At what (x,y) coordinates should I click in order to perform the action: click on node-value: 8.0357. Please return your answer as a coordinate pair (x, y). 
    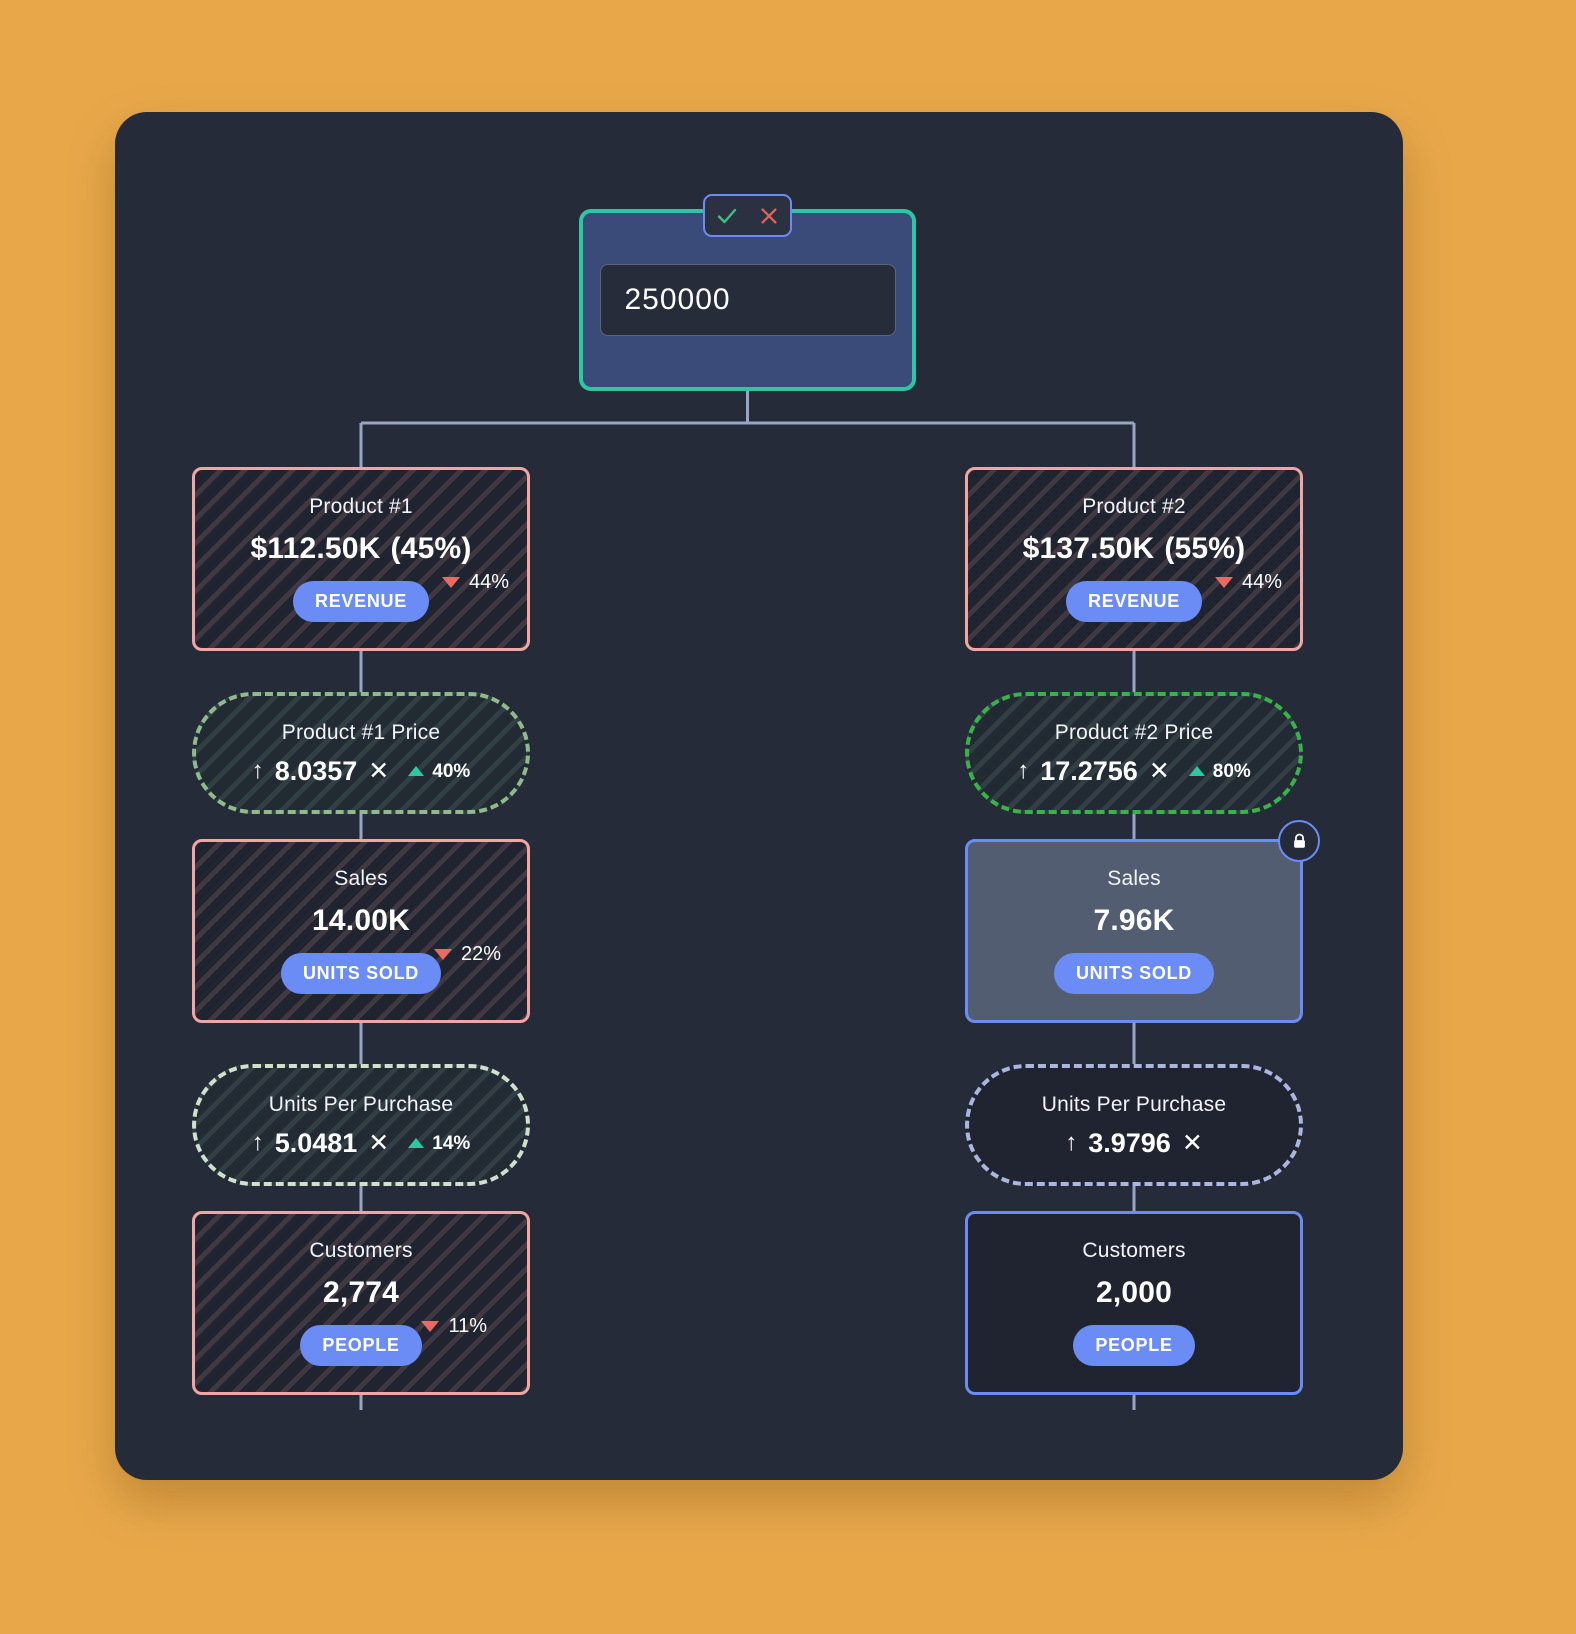
    Looking at the image, I should click on (316, 770).